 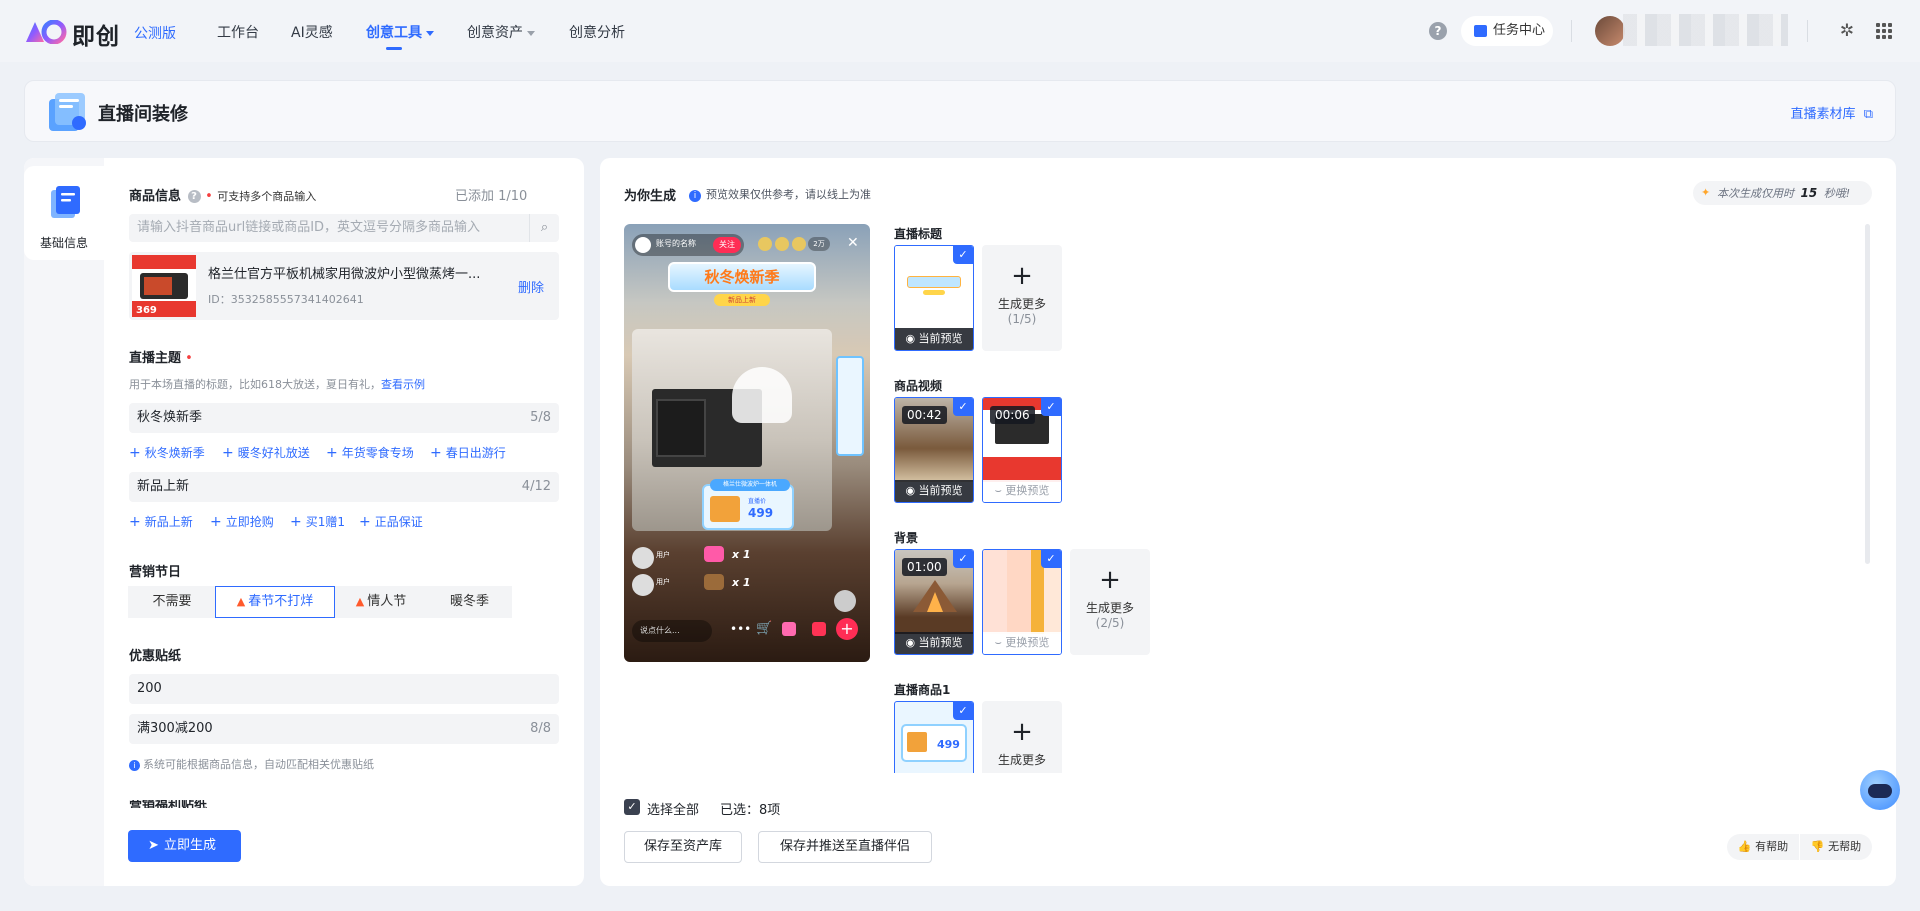 I want to click on nav-creative-assets: 创意资产, so click(x=501, y=32).